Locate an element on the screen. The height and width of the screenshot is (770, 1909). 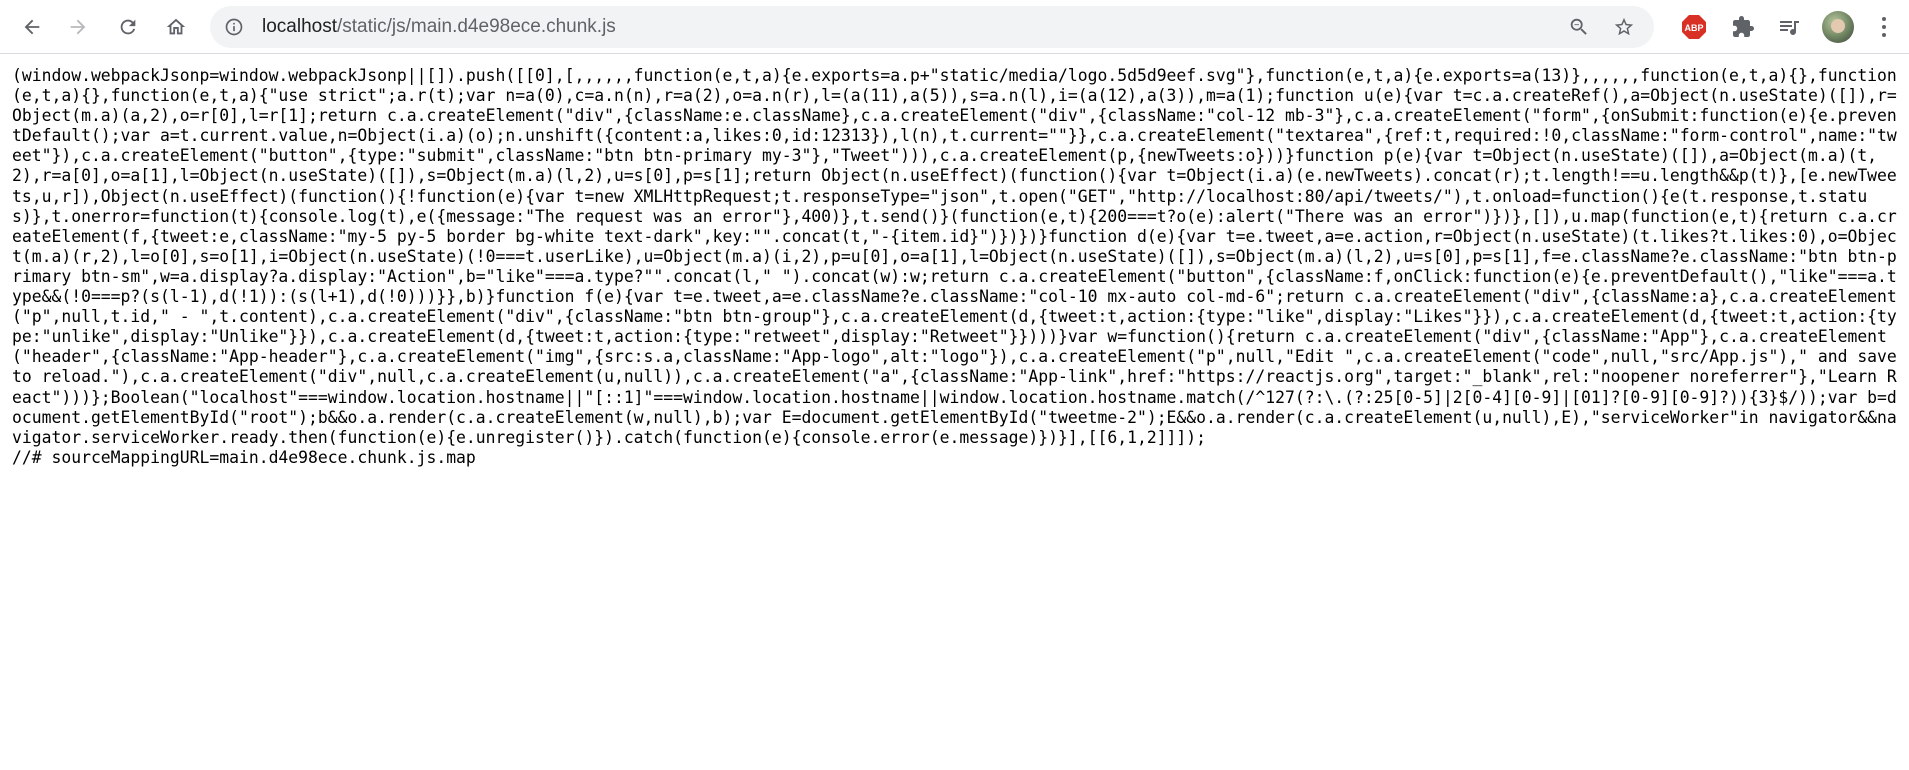
home-icon is located at coordinates (176, 26).